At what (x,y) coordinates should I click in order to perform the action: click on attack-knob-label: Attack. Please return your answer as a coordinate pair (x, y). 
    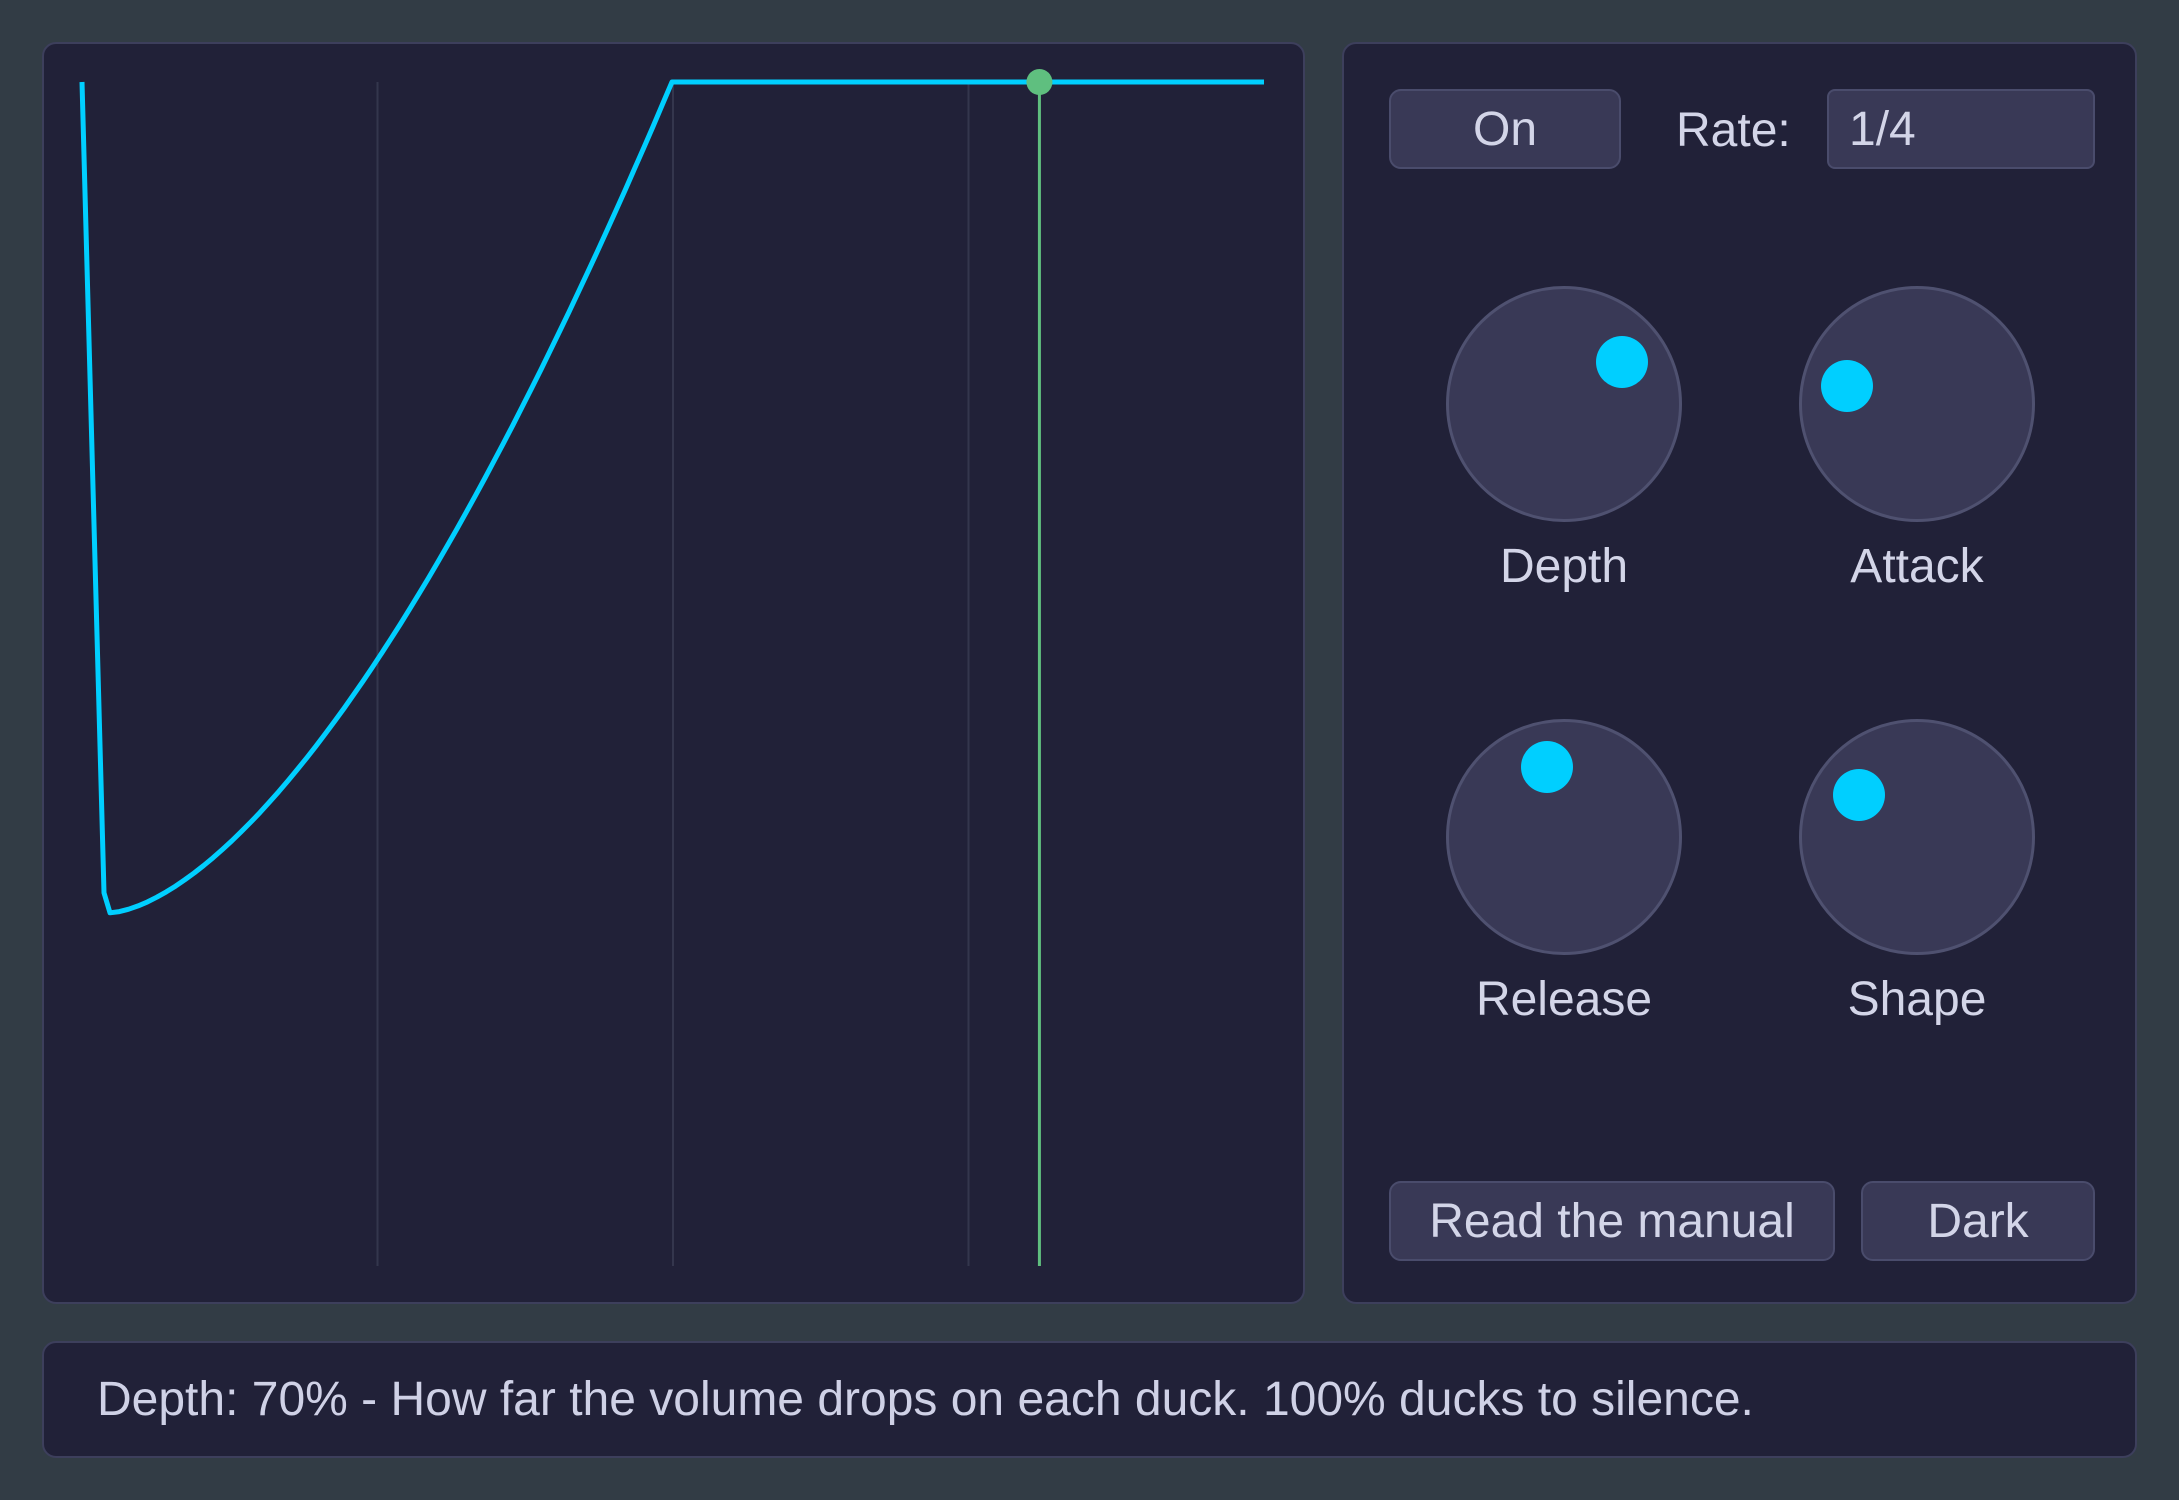
    Looking at the image, I should click on (1917, 566).